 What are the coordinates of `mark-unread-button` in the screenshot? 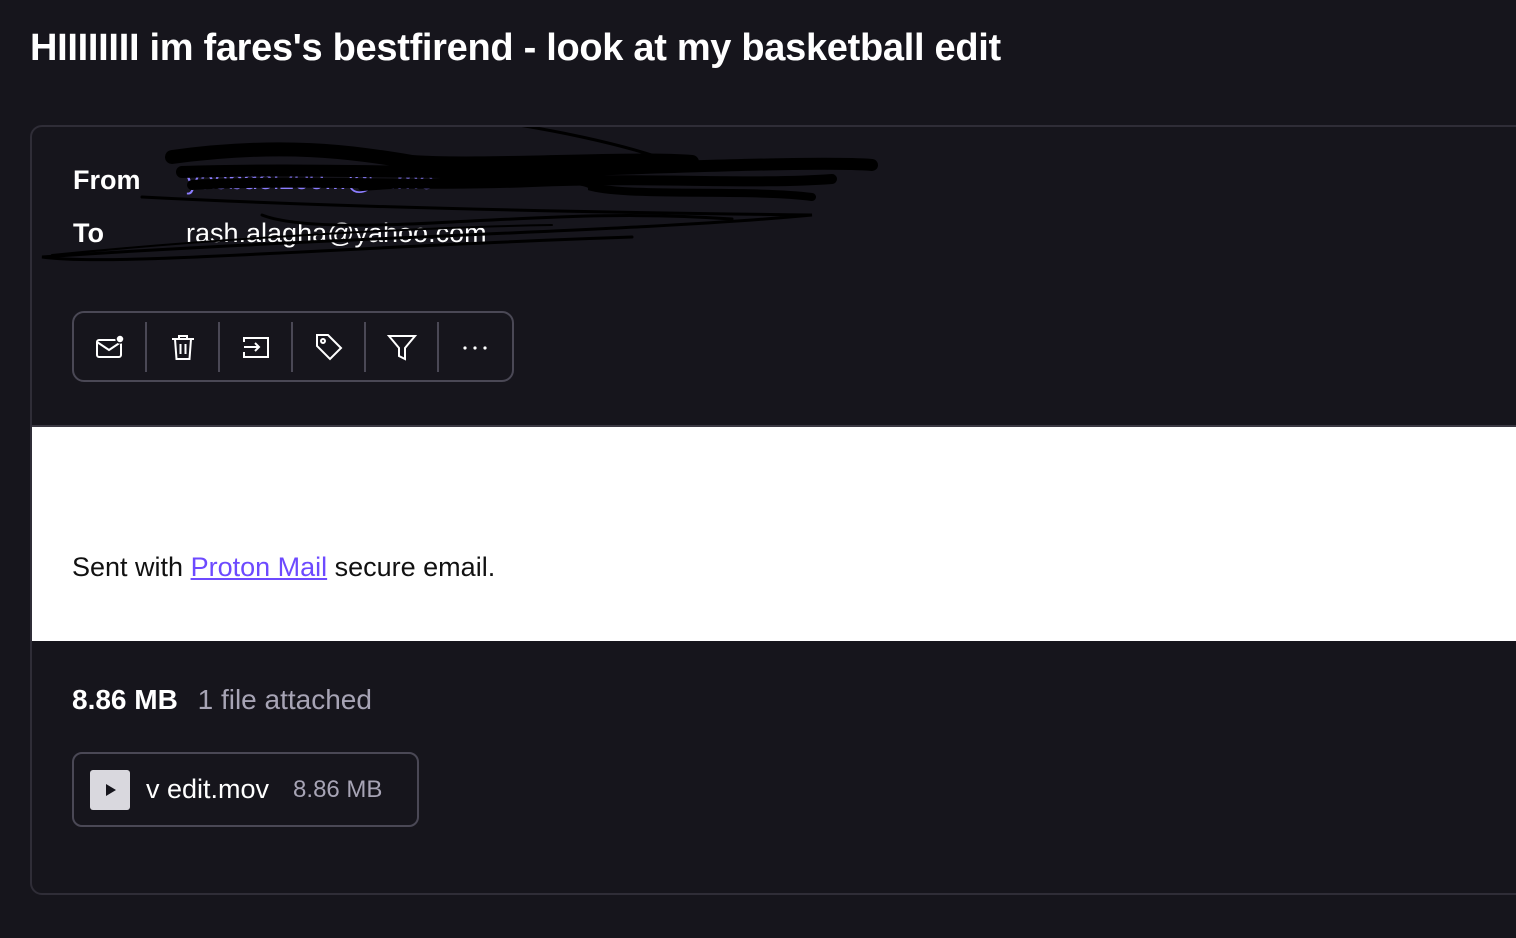 It's located at (110, 346).